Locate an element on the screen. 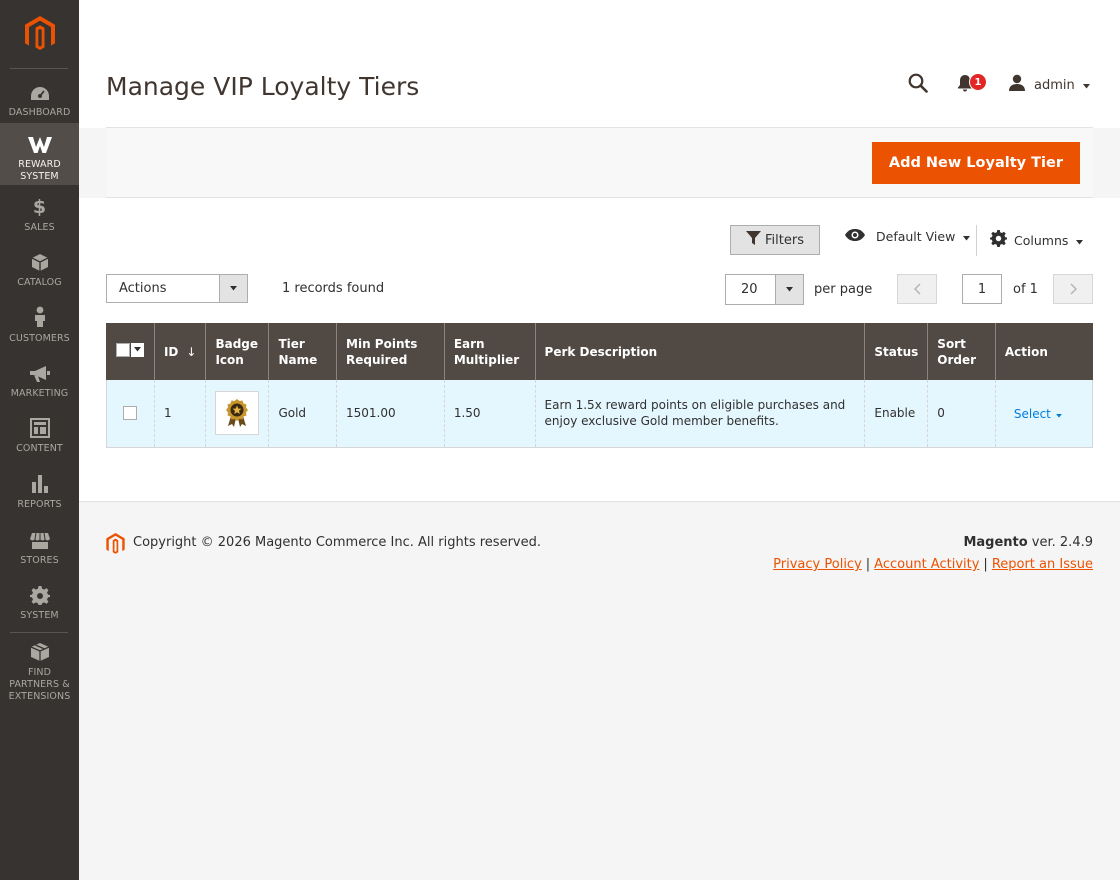 The width and height of the screenshot is (1120, 880). mass-select-dropdown is located at coordinates (130, 349).